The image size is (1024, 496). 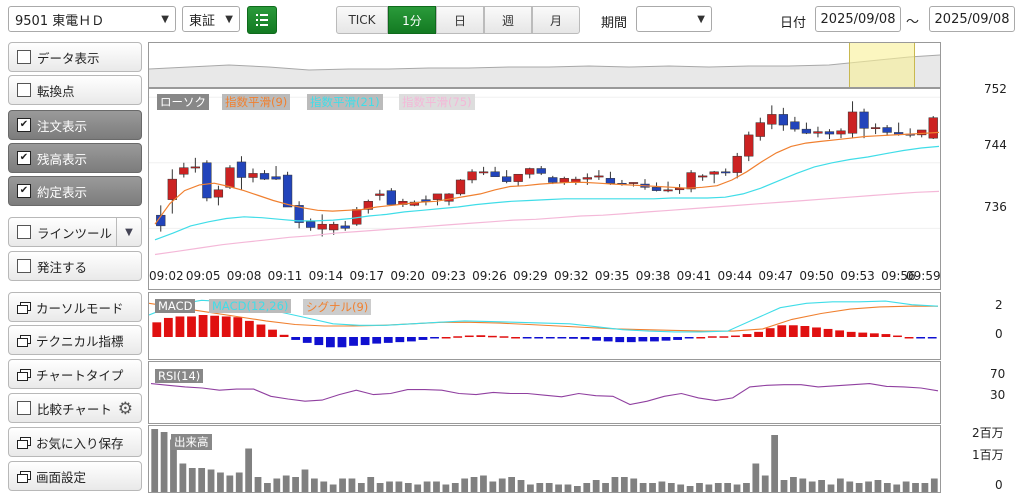 What do you see at coordinates (211, 19) in the screenshot?
I see `exchange-select: 東証 ▼` at bounding box center [211, 19].